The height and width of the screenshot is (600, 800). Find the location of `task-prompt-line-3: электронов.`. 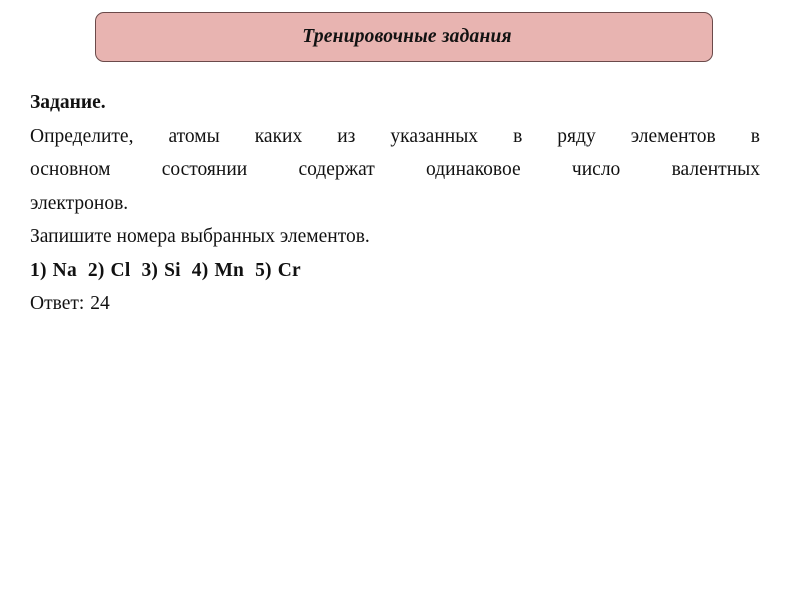

task-prompt-line-3: электронов. is located at coordinates (79, 203).